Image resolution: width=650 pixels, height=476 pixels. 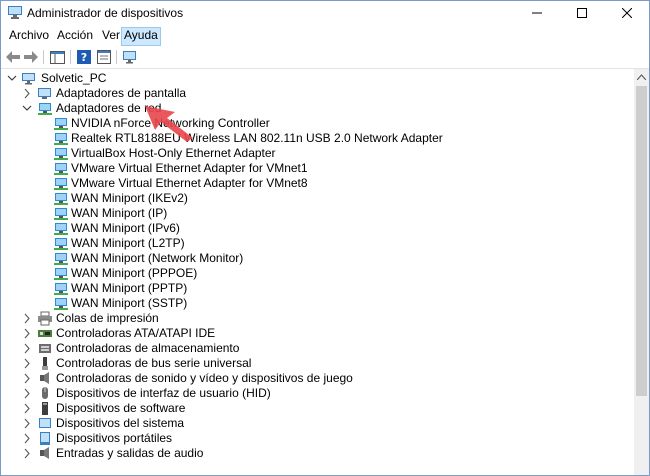 I want to click on device-item: WAN Miniport (PPPOE), so click(x=316, y=273).